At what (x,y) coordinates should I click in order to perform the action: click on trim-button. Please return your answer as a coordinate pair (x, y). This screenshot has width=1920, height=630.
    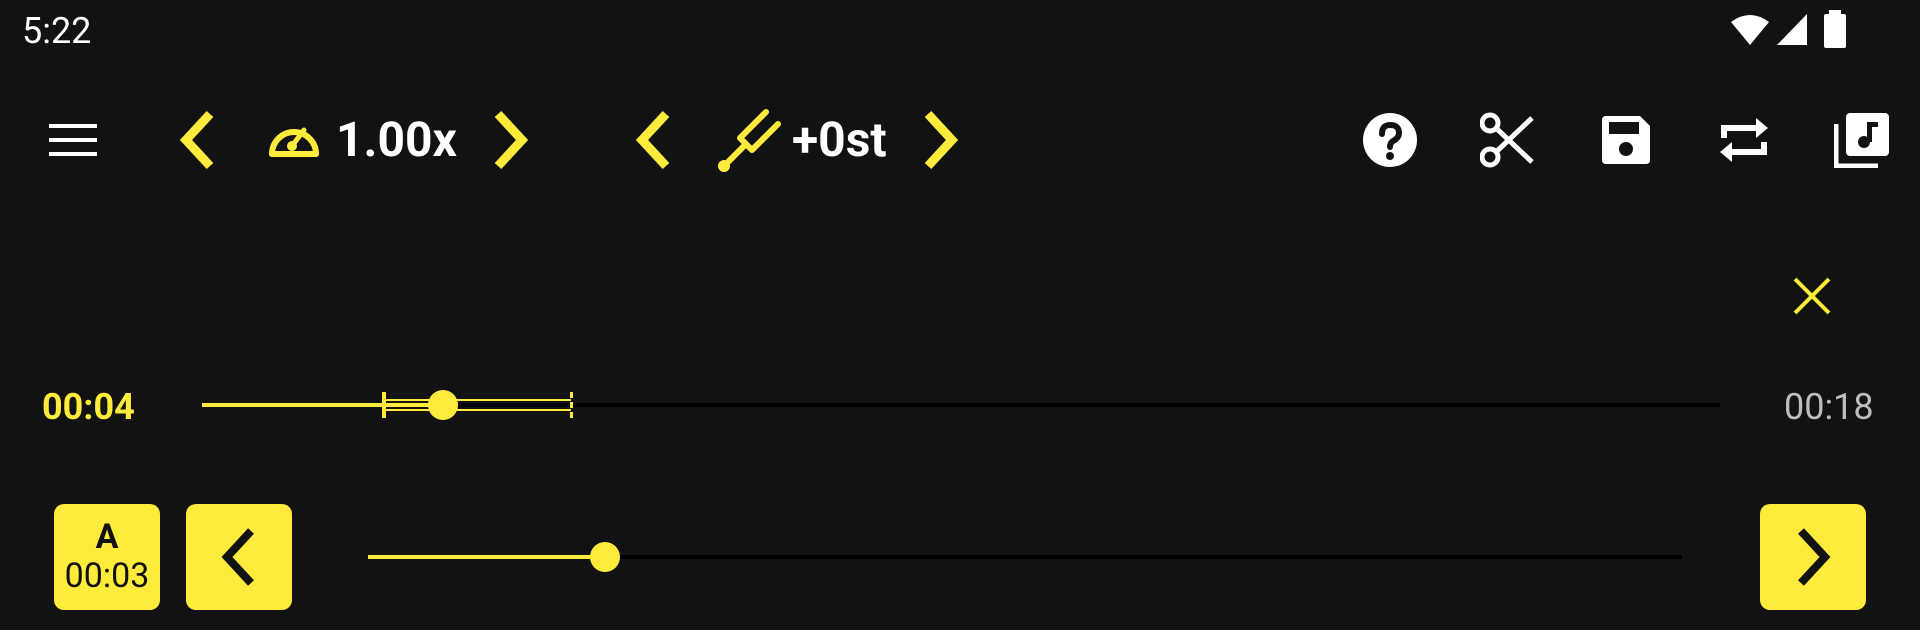
    Looking at the image, I should click on (1508, 140).